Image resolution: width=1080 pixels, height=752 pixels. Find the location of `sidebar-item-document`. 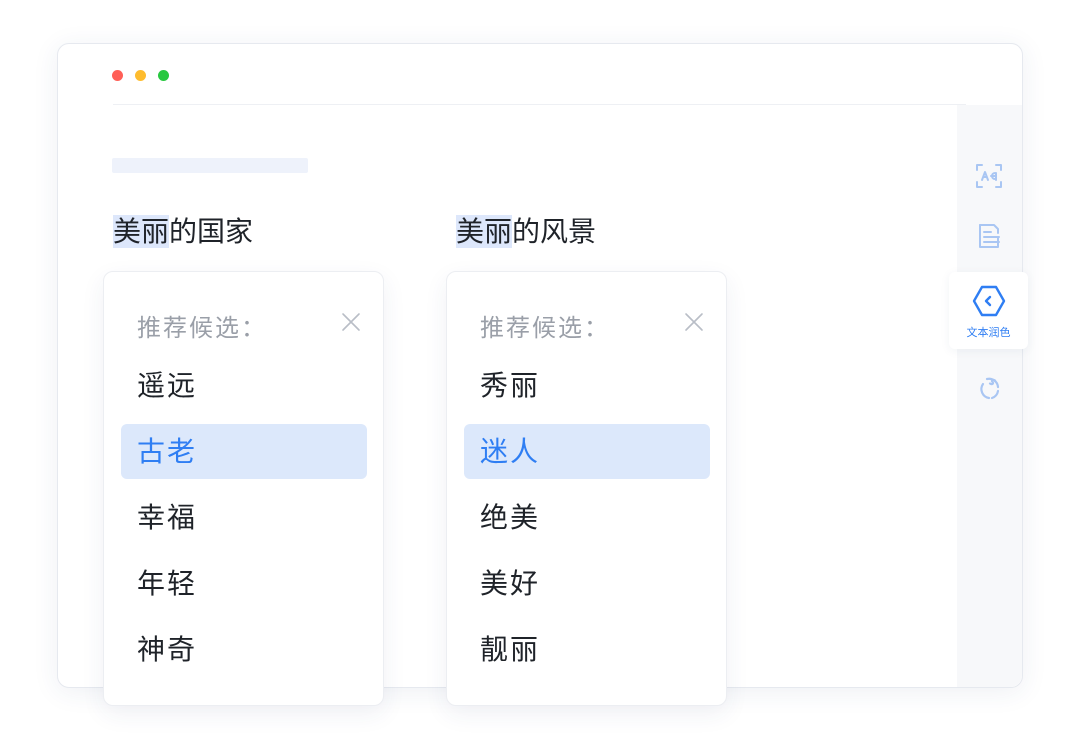

sidebar-item-document is located at coordinates (989, 236).